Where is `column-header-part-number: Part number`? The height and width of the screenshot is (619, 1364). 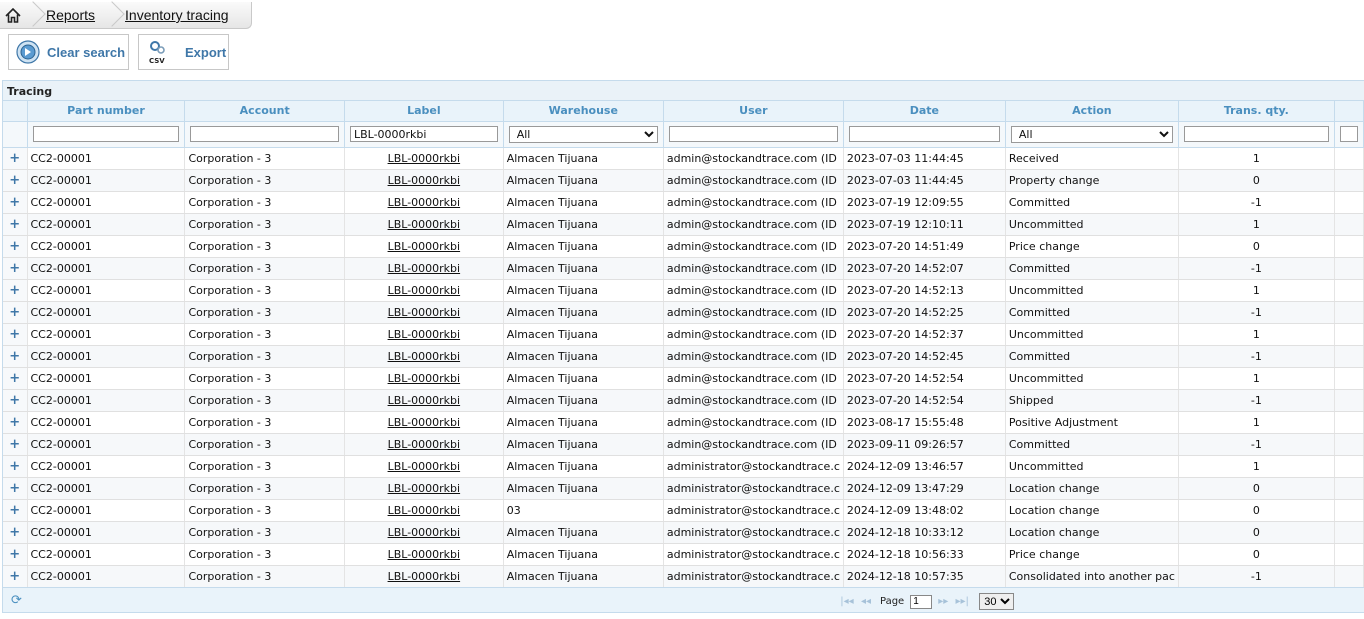
column-header-part-number: Part number is located at coordinates (106, 111).